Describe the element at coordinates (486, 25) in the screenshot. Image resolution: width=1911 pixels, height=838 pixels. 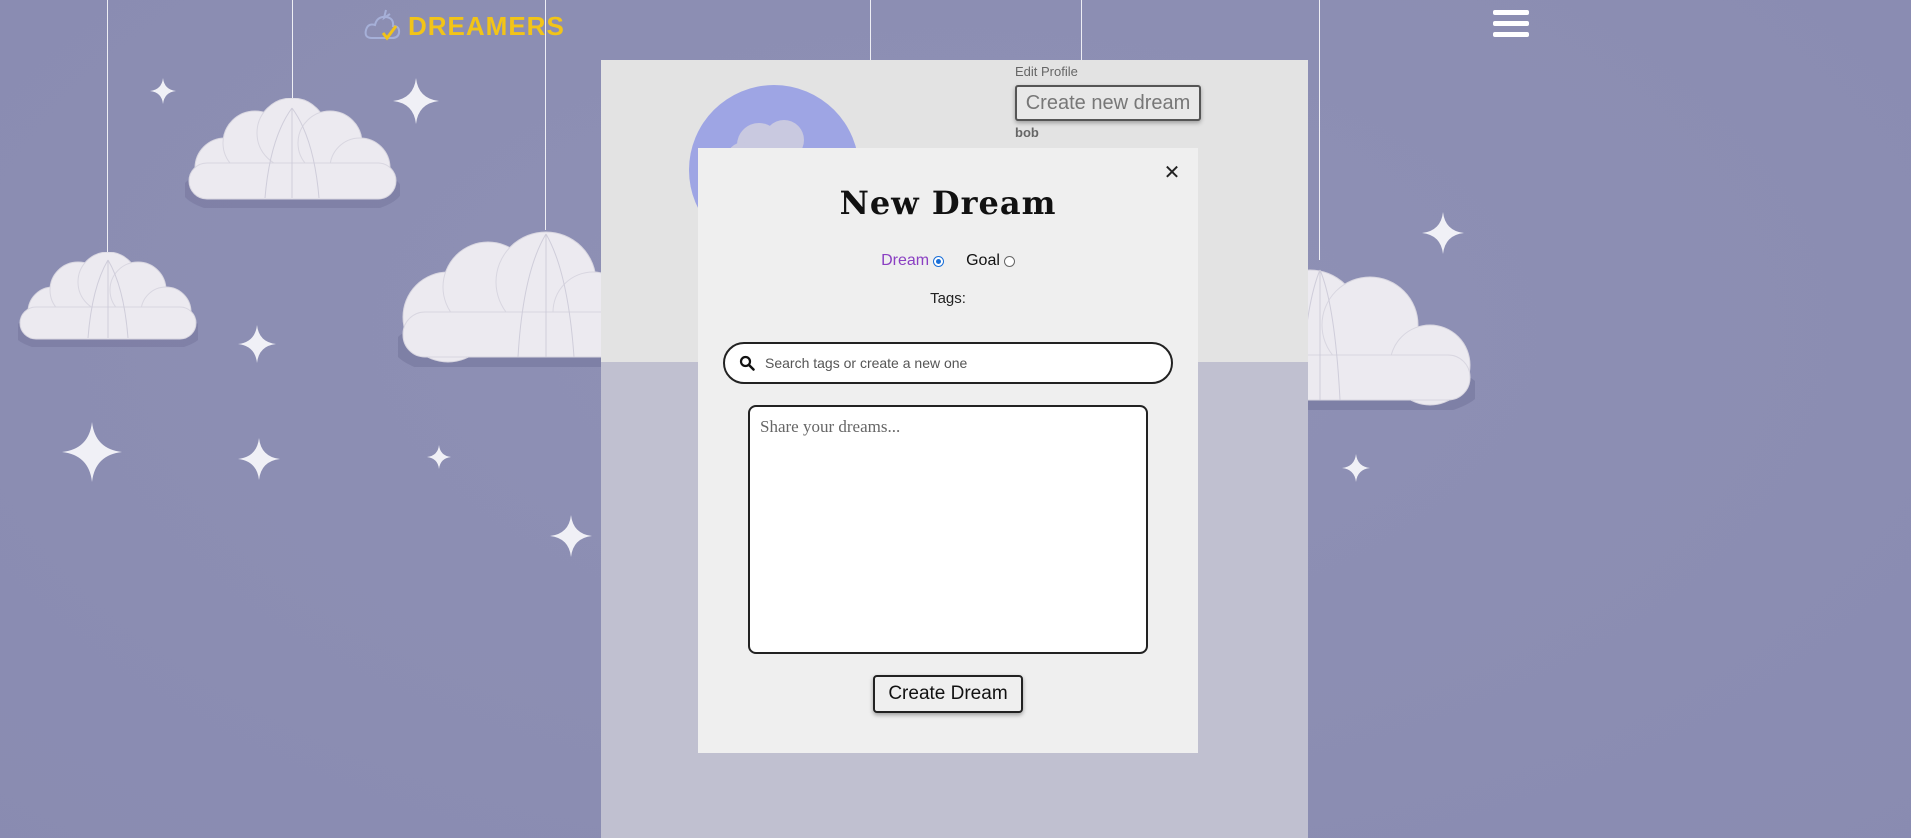
I see `brand-name: DREAMERS` at that location.